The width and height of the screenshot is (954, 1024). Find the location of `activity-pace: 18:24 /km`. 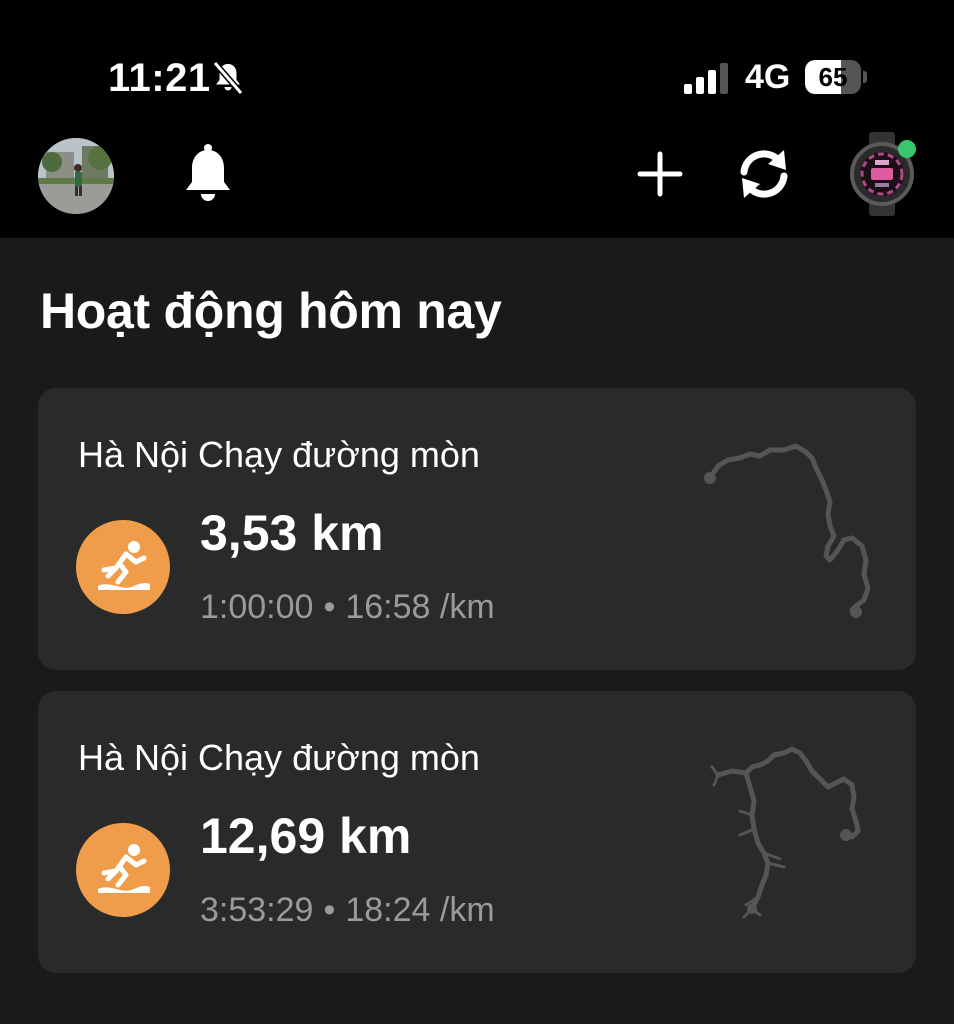

activity-pace: 18:24 /km is located at coordinates (420, 910).